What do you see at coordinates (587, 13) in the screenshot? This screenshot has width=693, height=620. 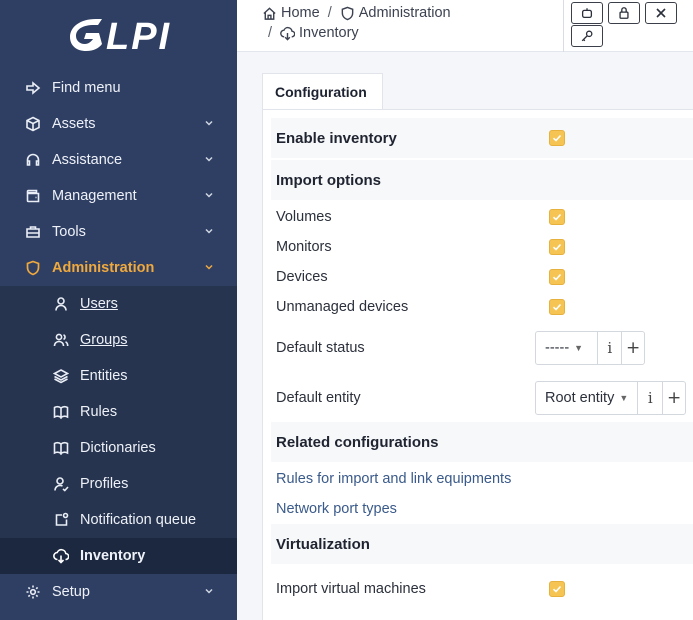 I see `bot-button` at bounding box center [587, 13].